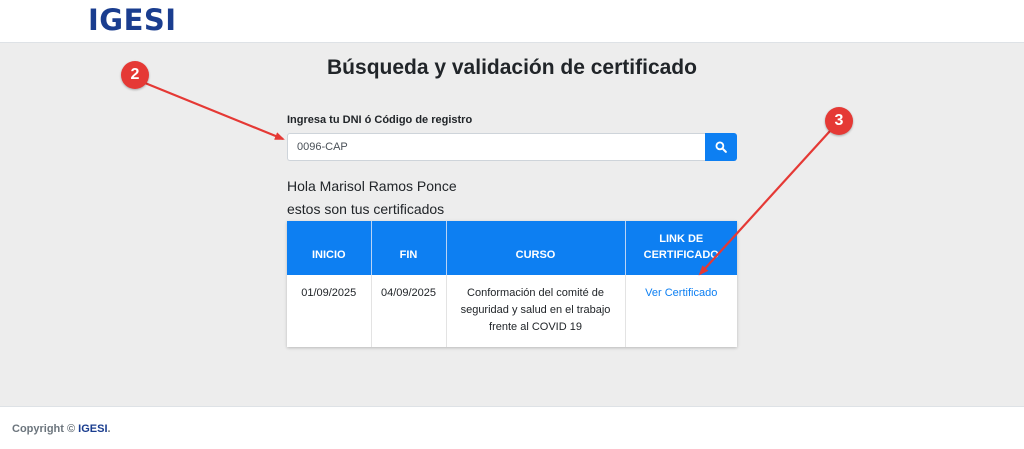 The width and height of the screenshot is (1024, 449). What do you see at coordinates (512, 67) in the screenshot?
I see `page-title: Búsqueda y validación de certificado` at bounding box center [512, 67].